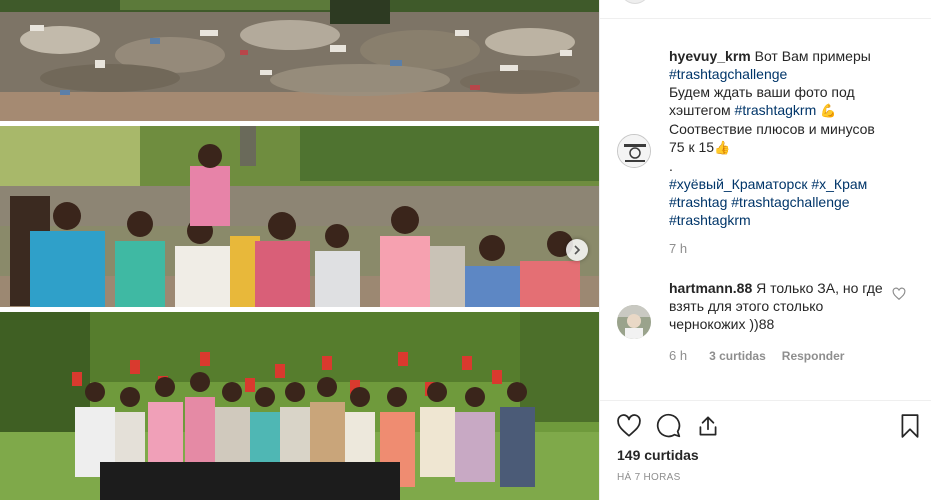  I want to click on hashtag-link: #trashtagchallenge, so click(781, 74).